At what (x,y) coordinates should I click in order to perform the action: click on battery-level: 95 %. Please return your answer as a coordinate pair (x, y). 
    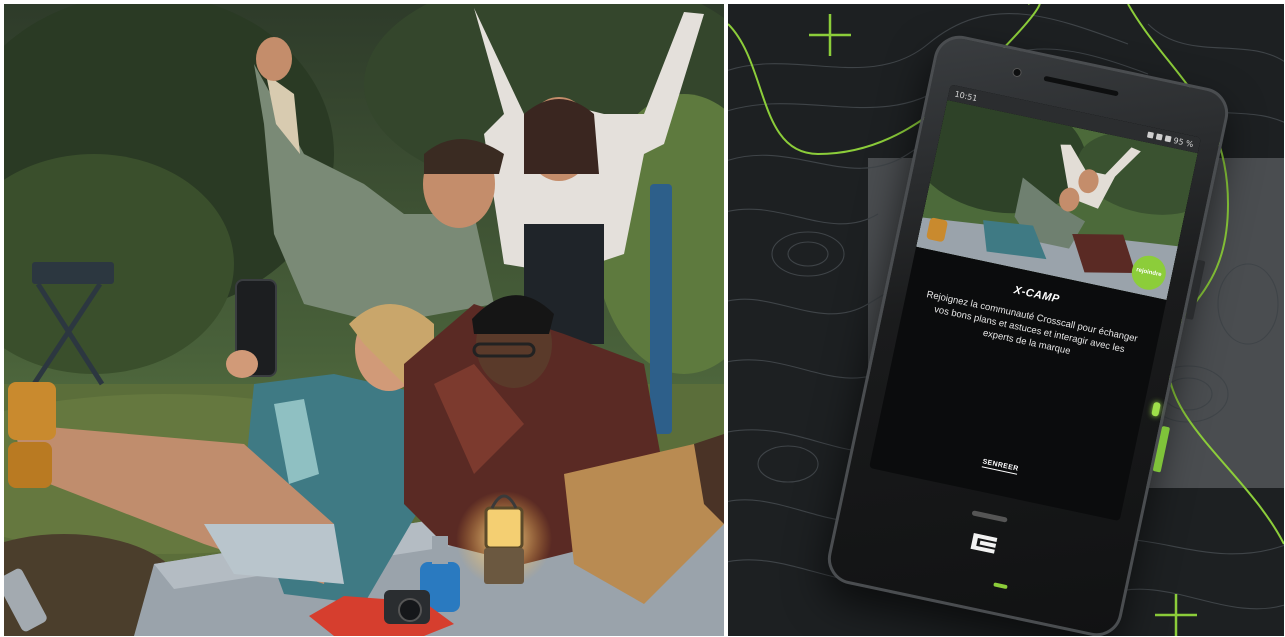
    Looking at the image, I should click on (1183, 142).